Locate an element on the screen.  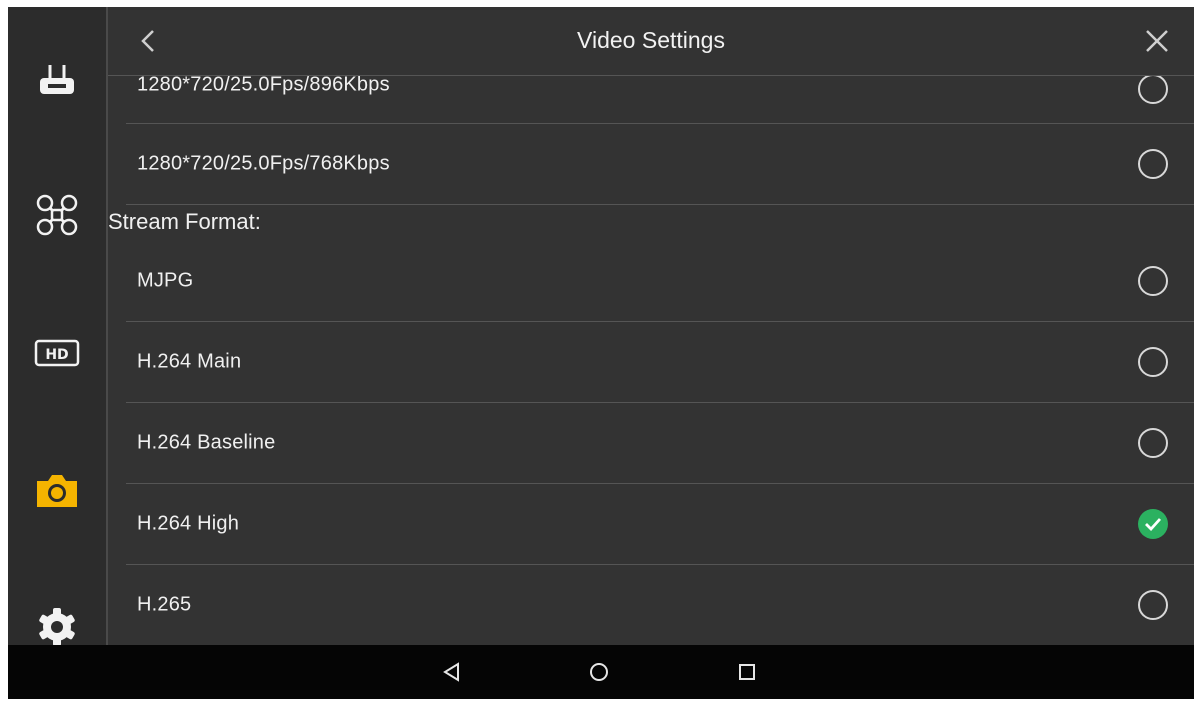
close-button is located at coordinates (1157, 41).